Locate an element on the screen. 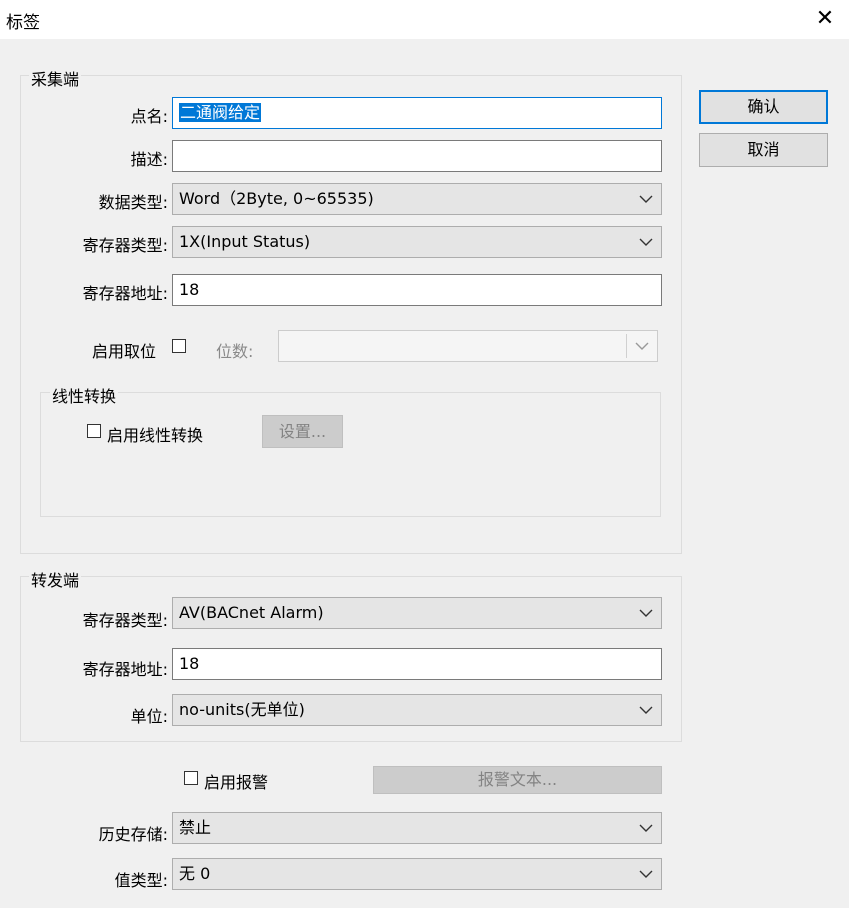 Image resolution: width=849 pixels, height=908 pixels. desc-label: 描述: is located at coordinates (149, 159).